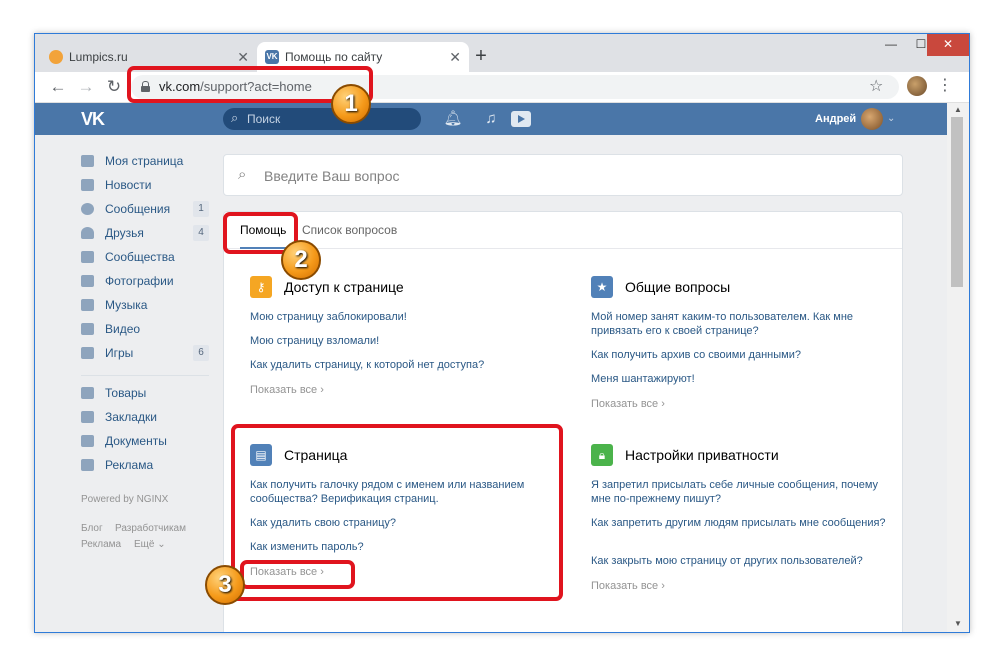 This screenshot has width=1000, height=664. Describe the element at coordinates (101, 544) in the screenshot. I see `footer-link-ads: Реклама` at that location.